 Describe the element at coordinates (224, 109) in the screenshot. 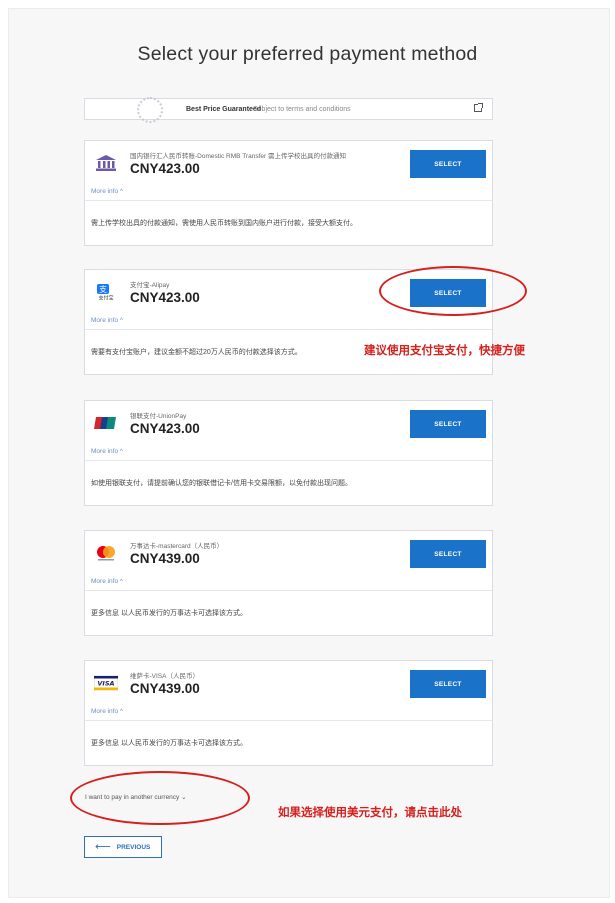

I see `best-price-title: Best Price Guaranteed` at that location.